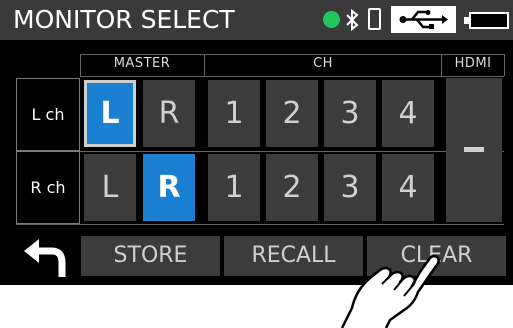 The width and height of the screenshot is (513, 328). I want to click on title-bar: MONITOR SELECT, so click(256, 20).